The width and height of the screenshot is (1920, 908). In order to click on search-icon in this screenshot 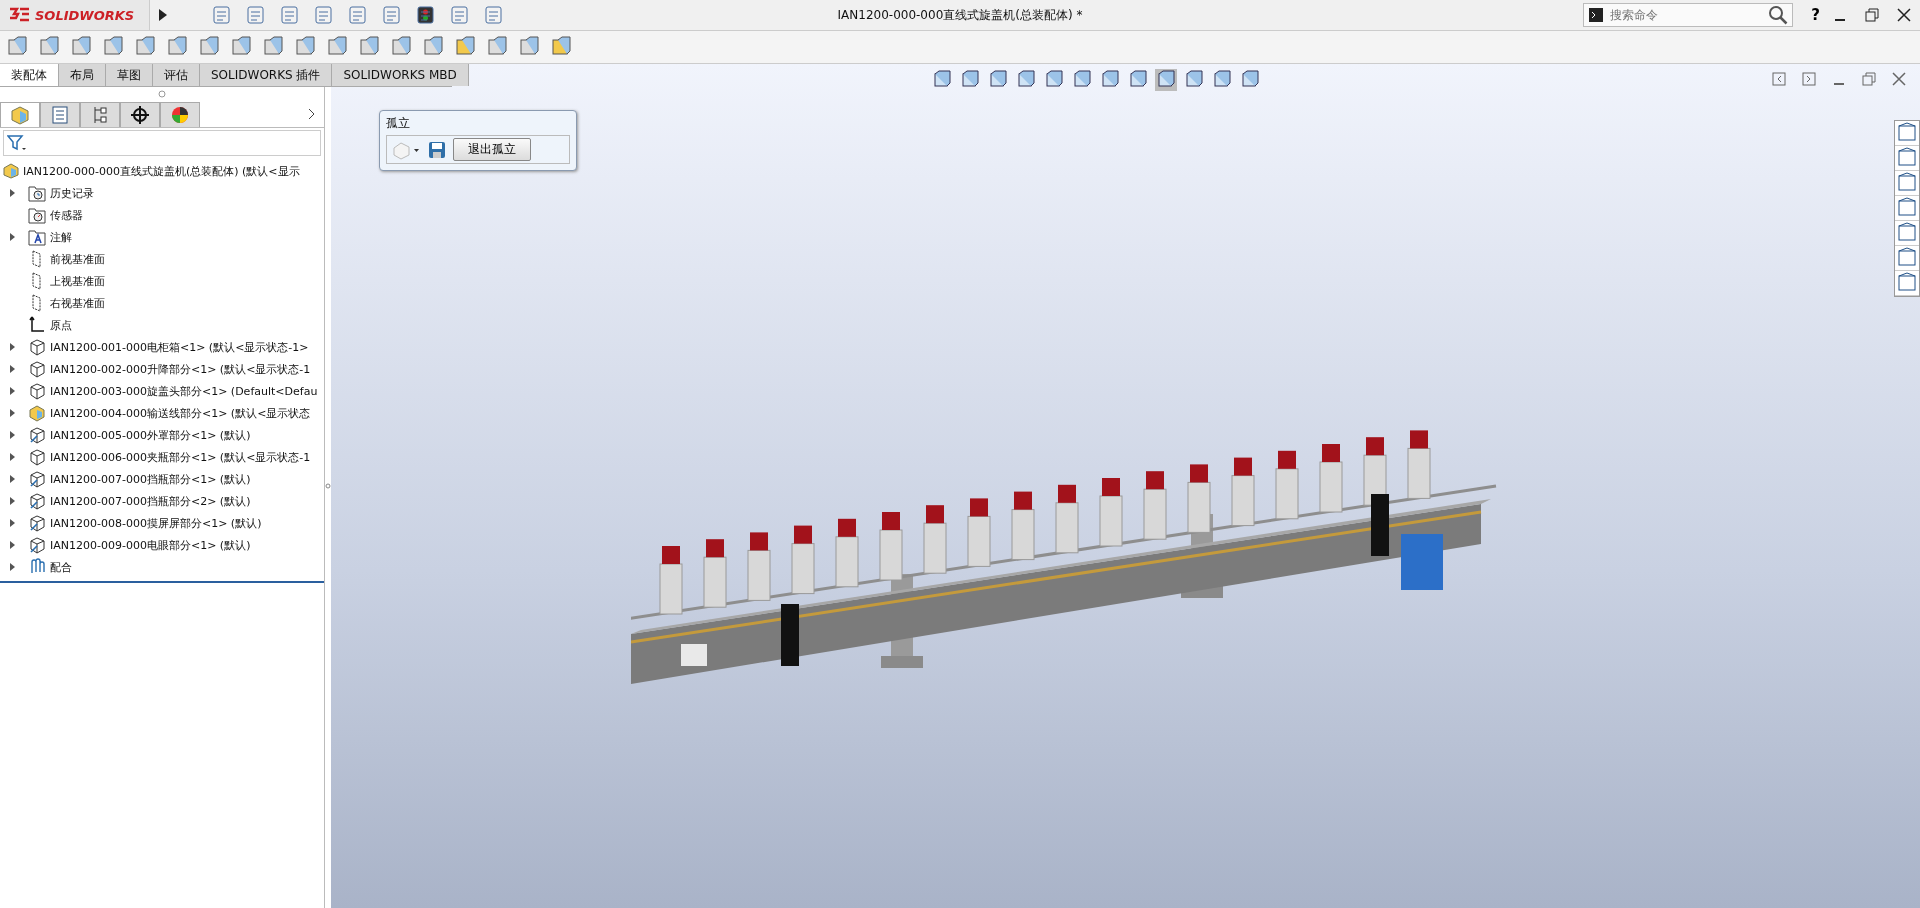, I will do `click(1778, 15)`.